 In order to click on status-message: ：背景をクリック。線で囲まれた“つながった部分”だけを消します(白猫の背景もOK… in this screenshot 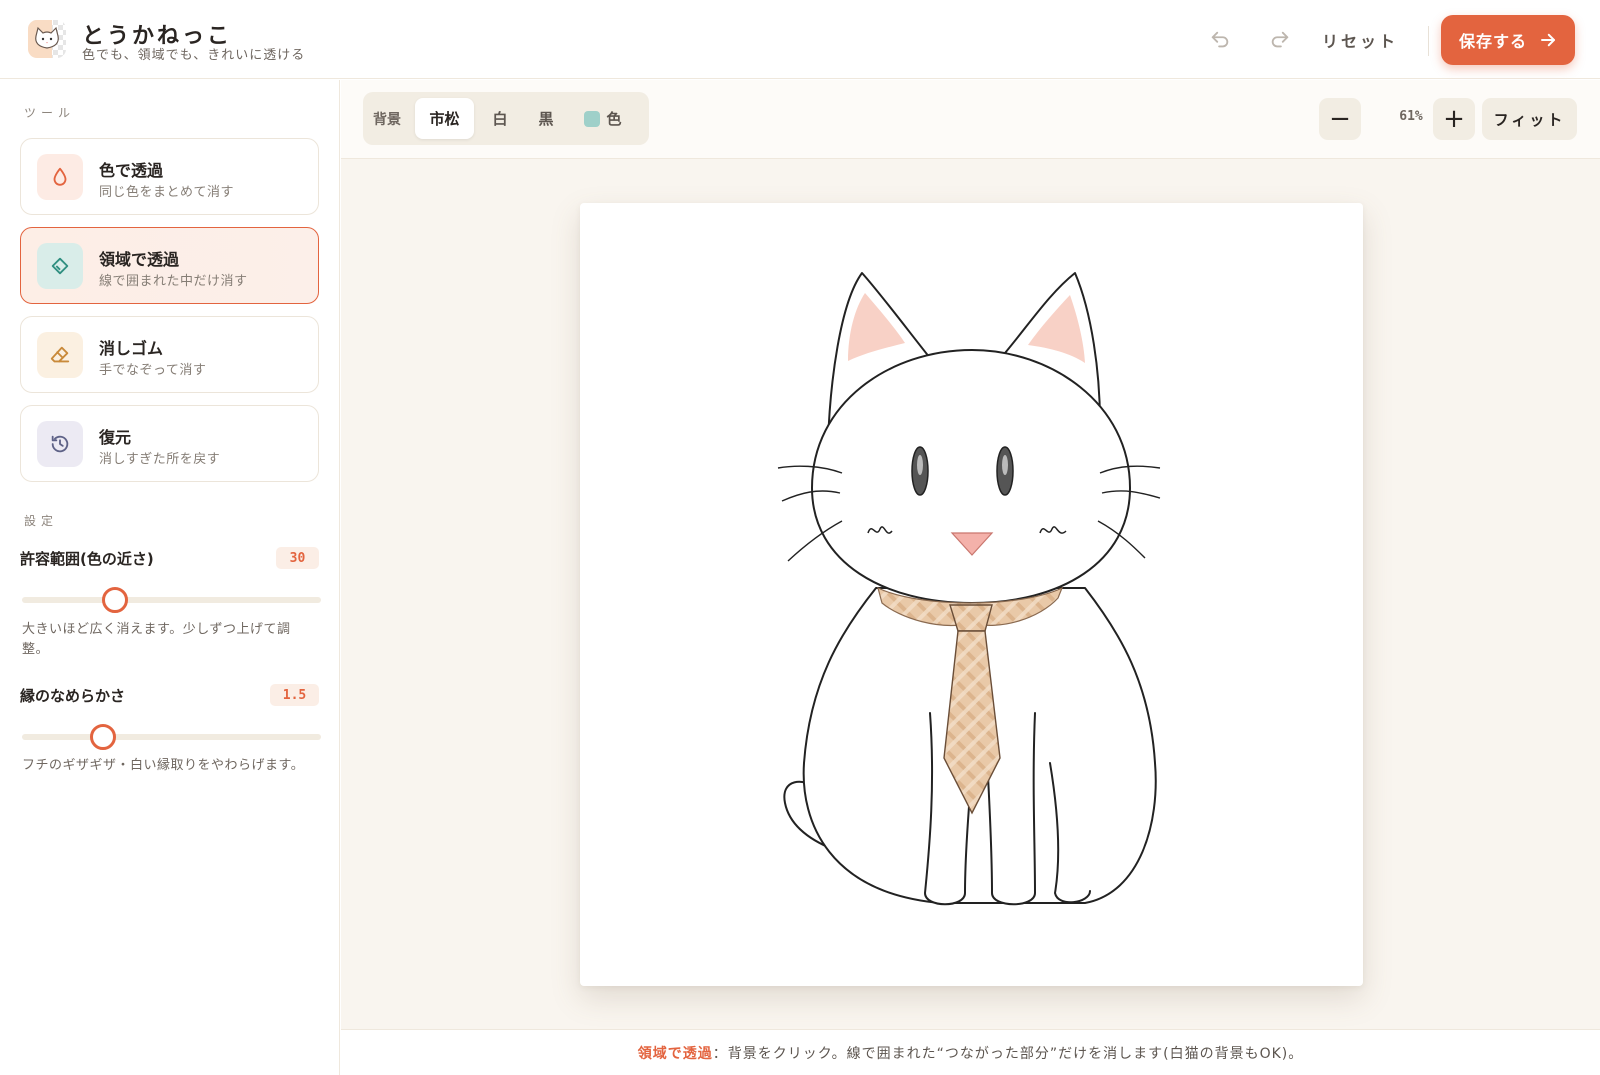, I will do `click(1008, 1053)`.